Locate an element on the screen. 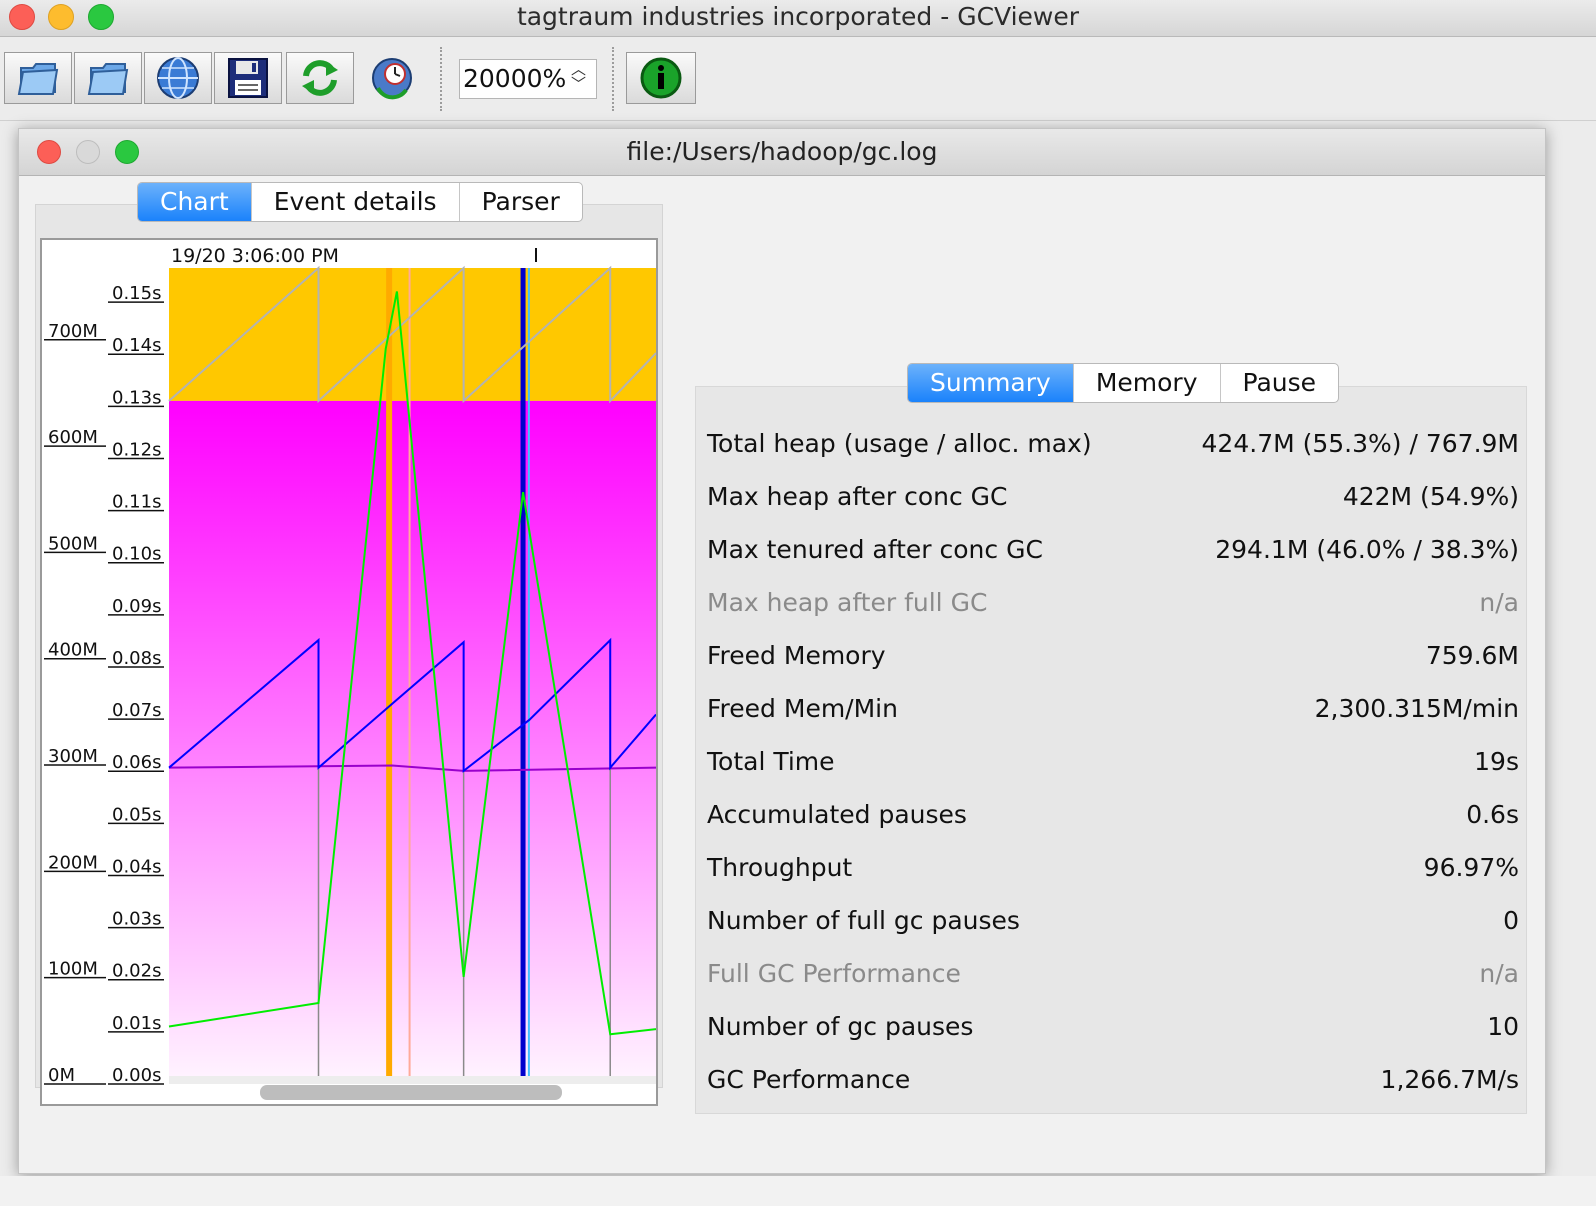 This screenshot has width=1596, height=1206. left-axis-tick-label: 100M is located at coordinates (73, 969).